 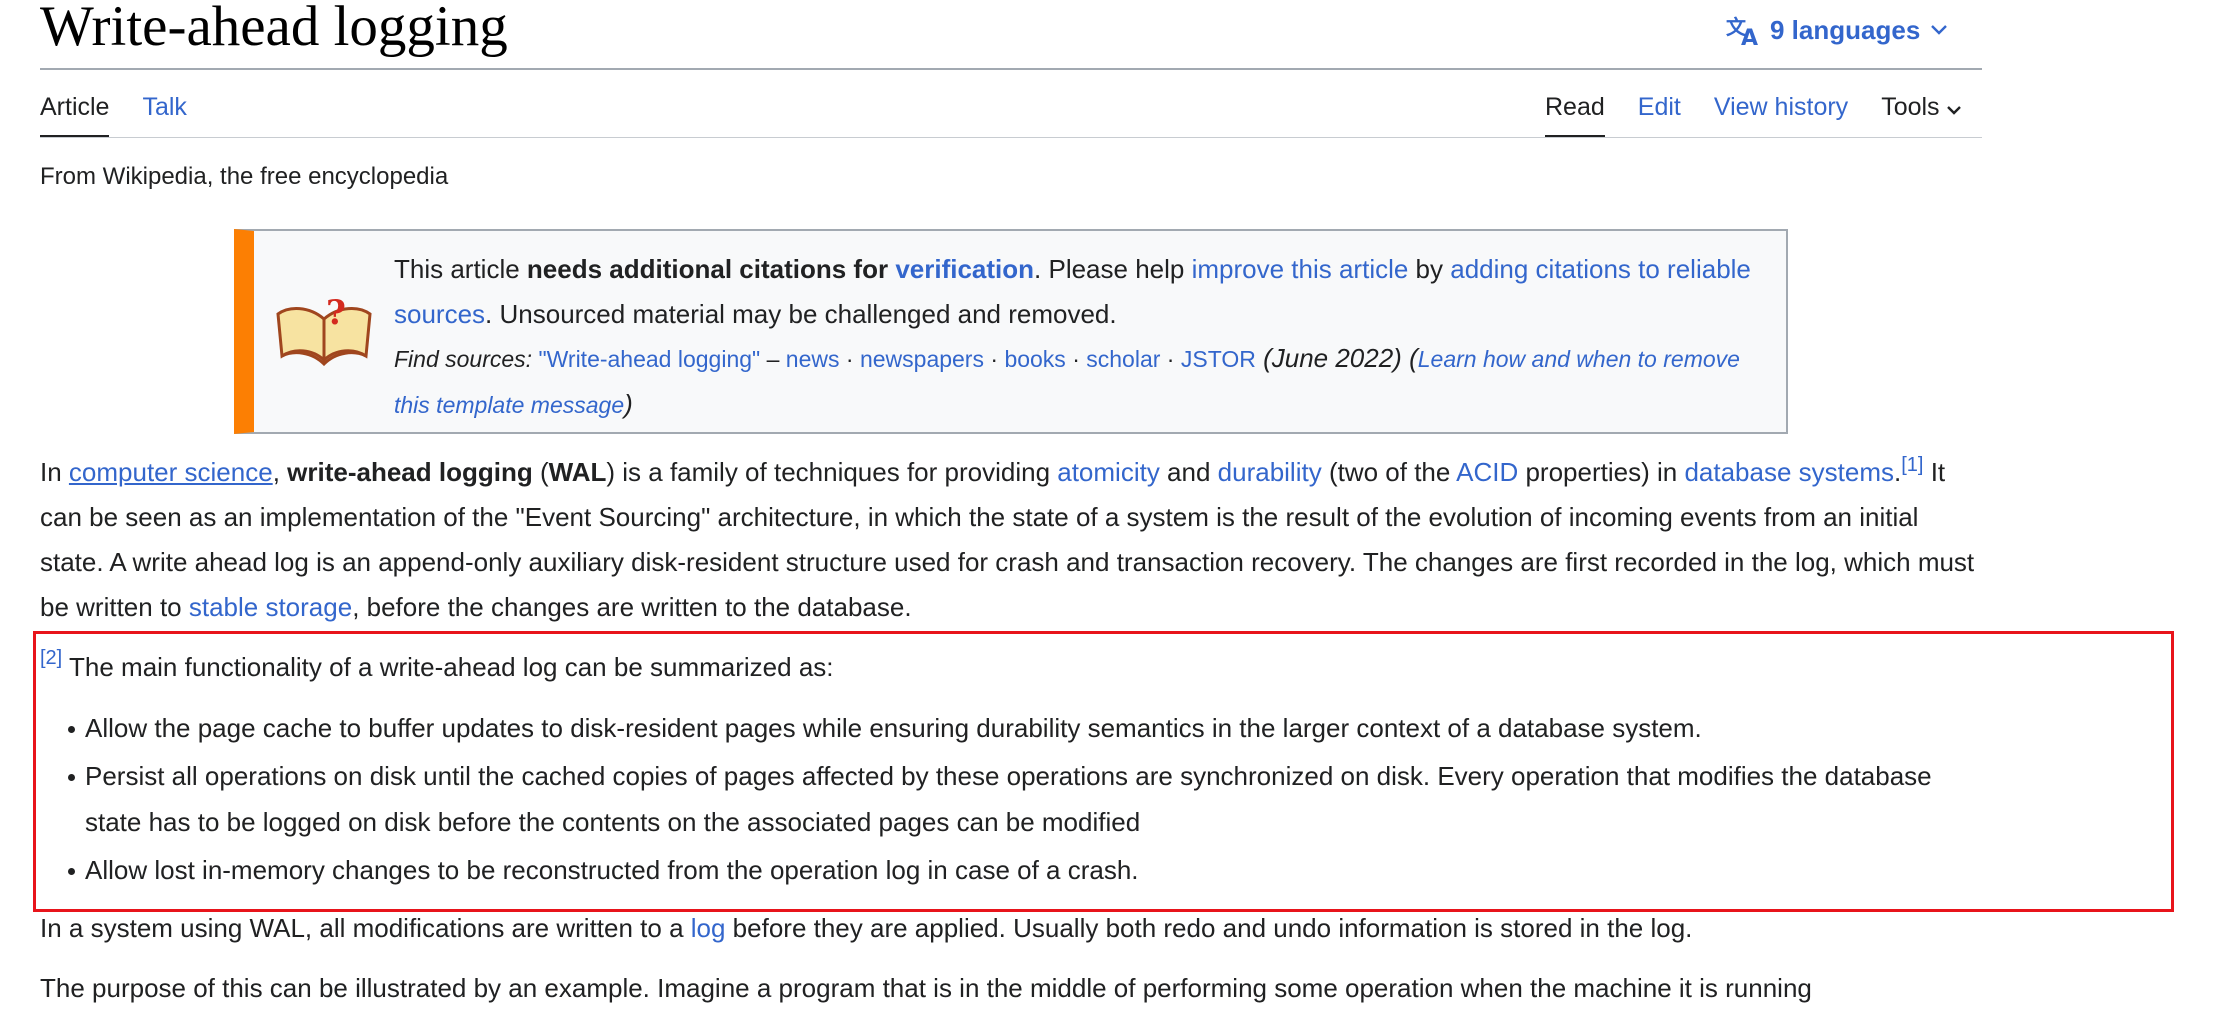 I want to click on book-question-icon: ?, so click(x=324, y=336).